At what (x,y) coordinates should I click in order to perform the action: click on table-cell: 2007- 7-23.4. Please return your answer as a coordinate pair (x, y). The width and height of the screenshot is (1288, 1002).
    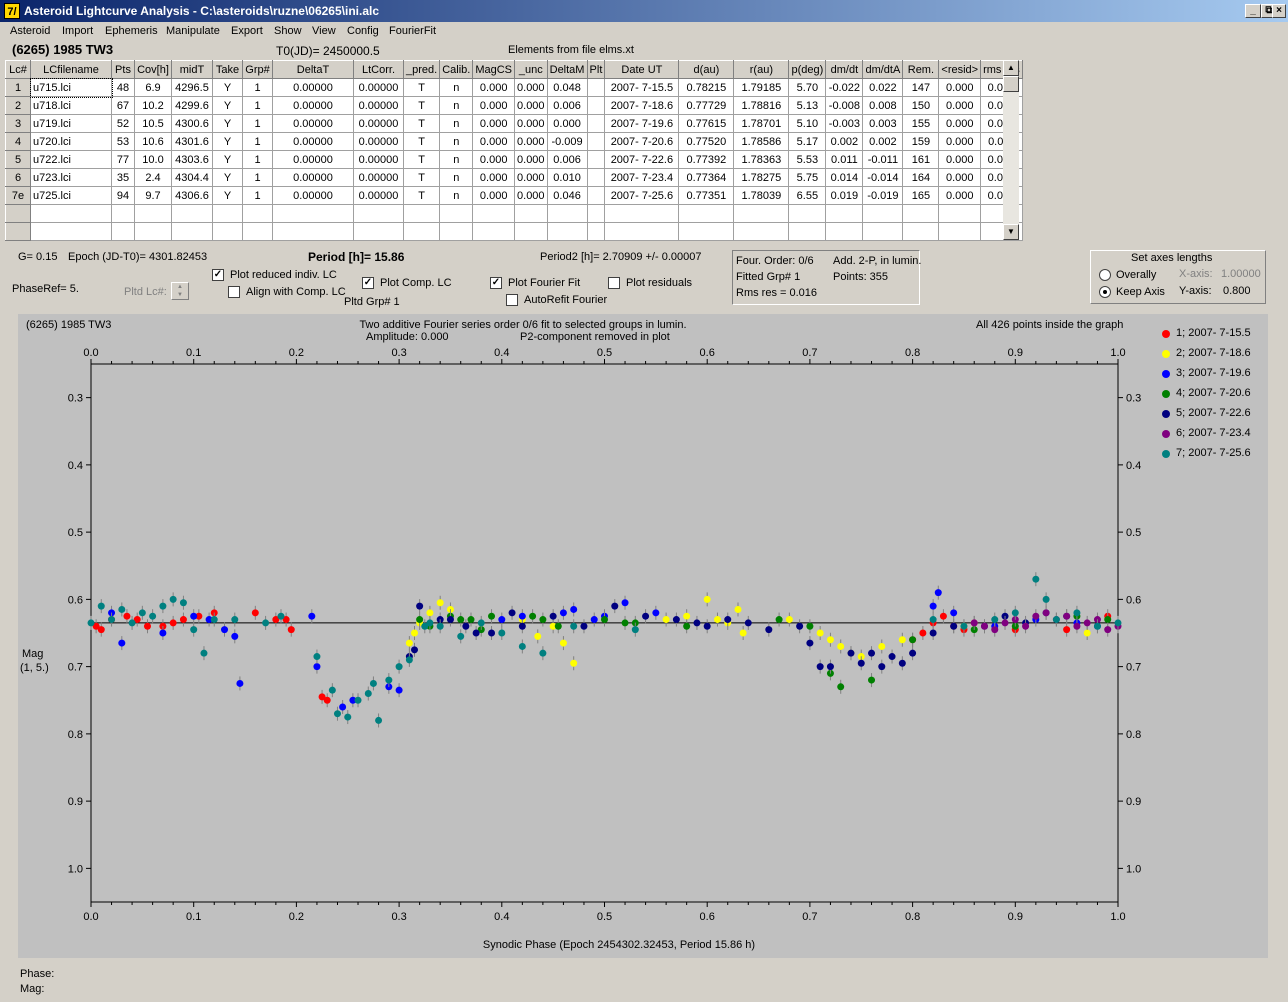
    Looking at the image, I should click on (642, 177).